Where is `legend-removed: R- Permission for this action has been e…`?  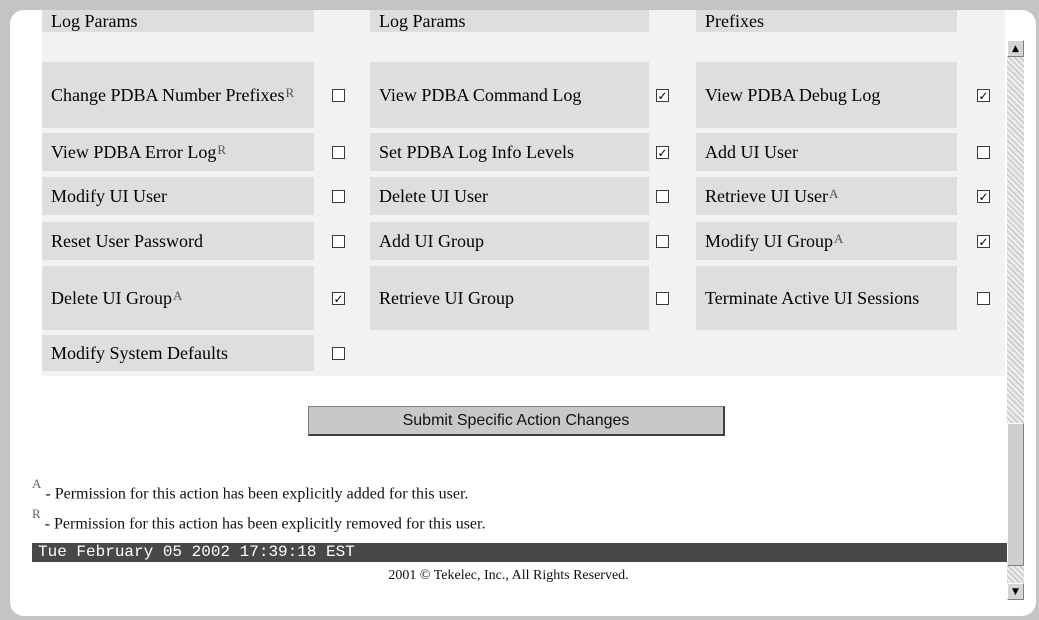 legend-removed: R- Permission for this action has been e… is located at coordinates (259, 519).